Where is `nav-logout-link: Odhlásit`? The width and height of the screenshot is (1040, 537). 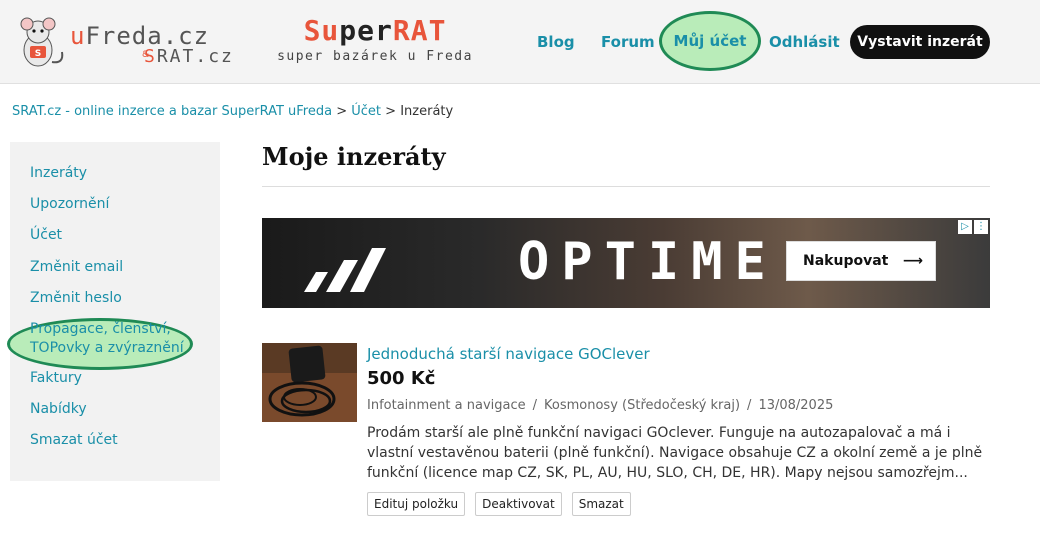
nav-logout-link: Odhlásit is located at coordinates (804, 42).